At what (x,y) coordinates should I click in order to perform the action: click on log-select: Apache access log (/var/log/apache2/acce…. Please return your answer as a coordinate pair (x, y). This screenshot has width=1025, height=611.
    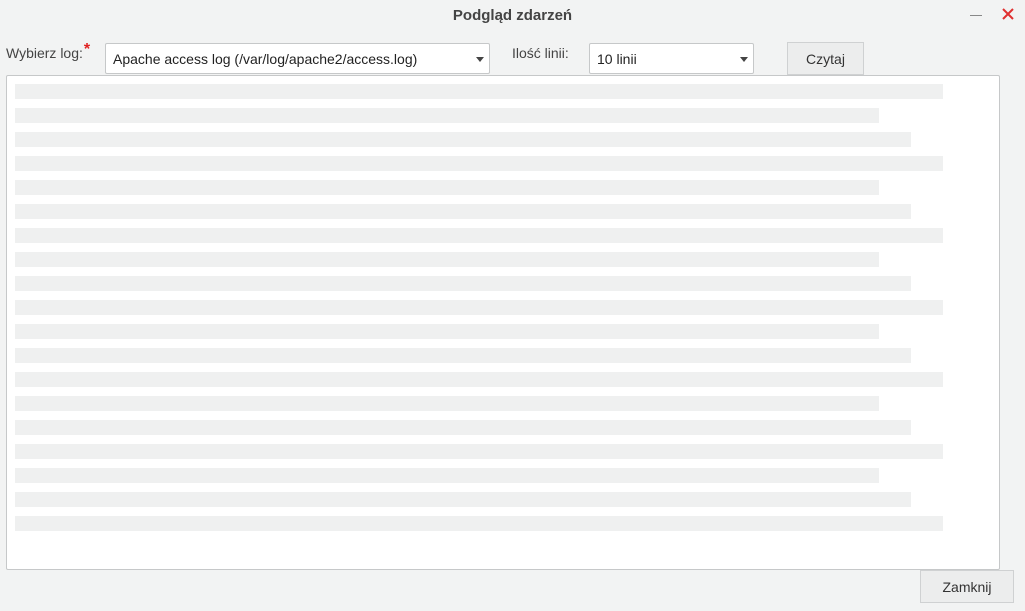
    Looking at the image, I should click on (297, 58).